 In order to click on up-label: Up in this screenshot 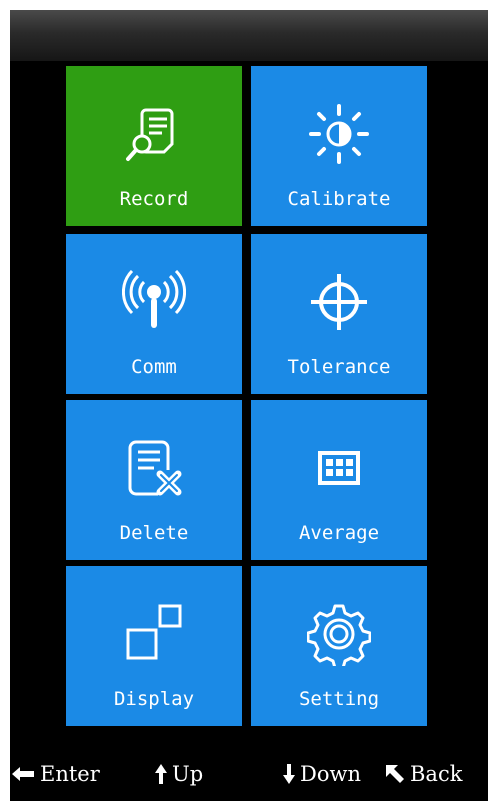, I will do `click(188, 774)`.